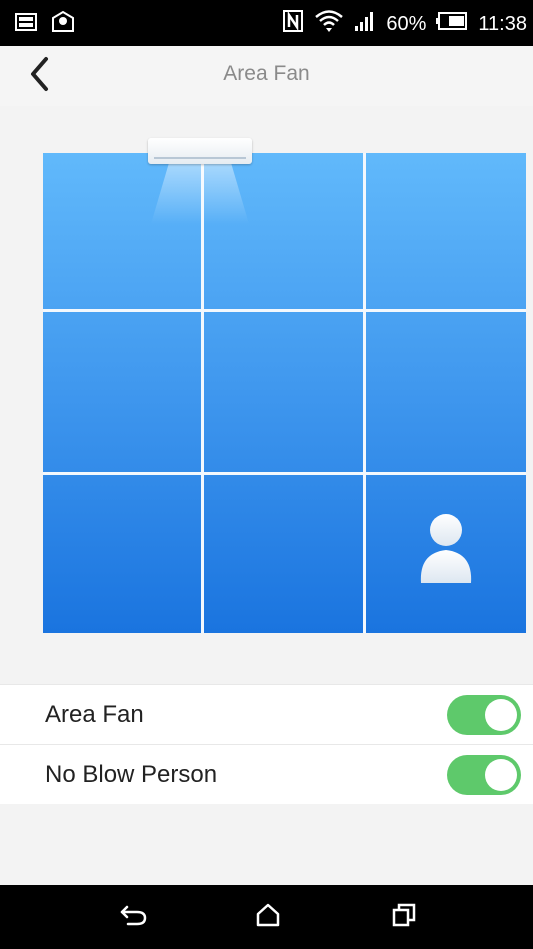 This screenshot has width=533, height=949. I want to click on setting-label: Area Fan, so click(94, 714).